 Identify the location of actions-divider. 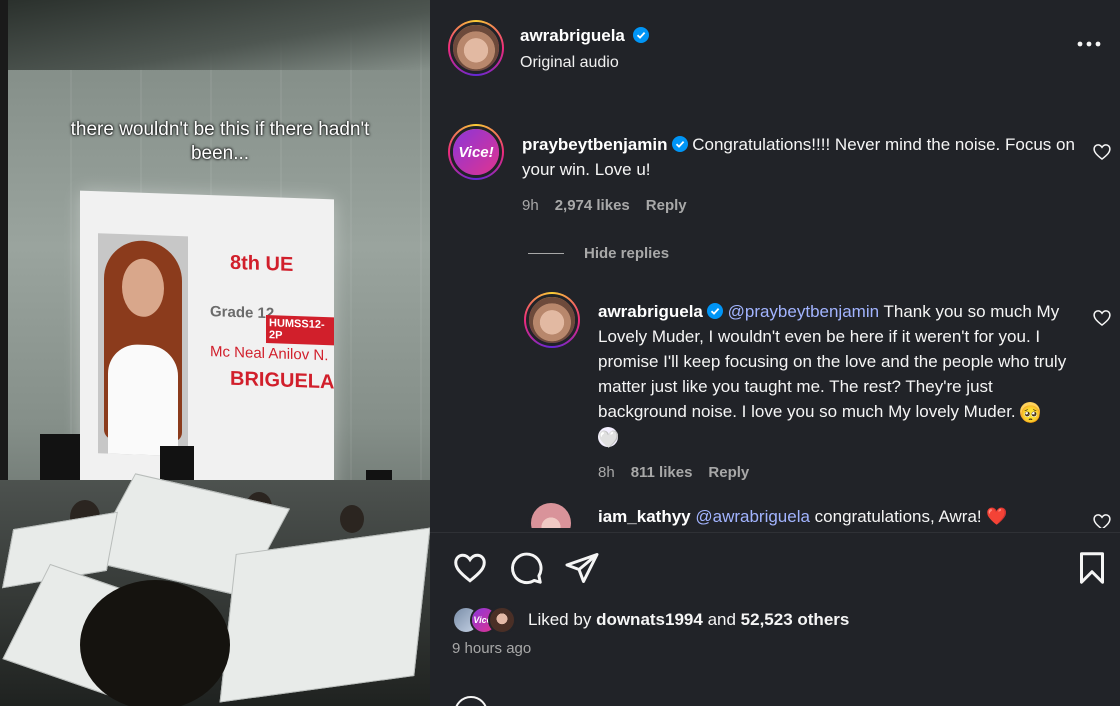
(775, 532).